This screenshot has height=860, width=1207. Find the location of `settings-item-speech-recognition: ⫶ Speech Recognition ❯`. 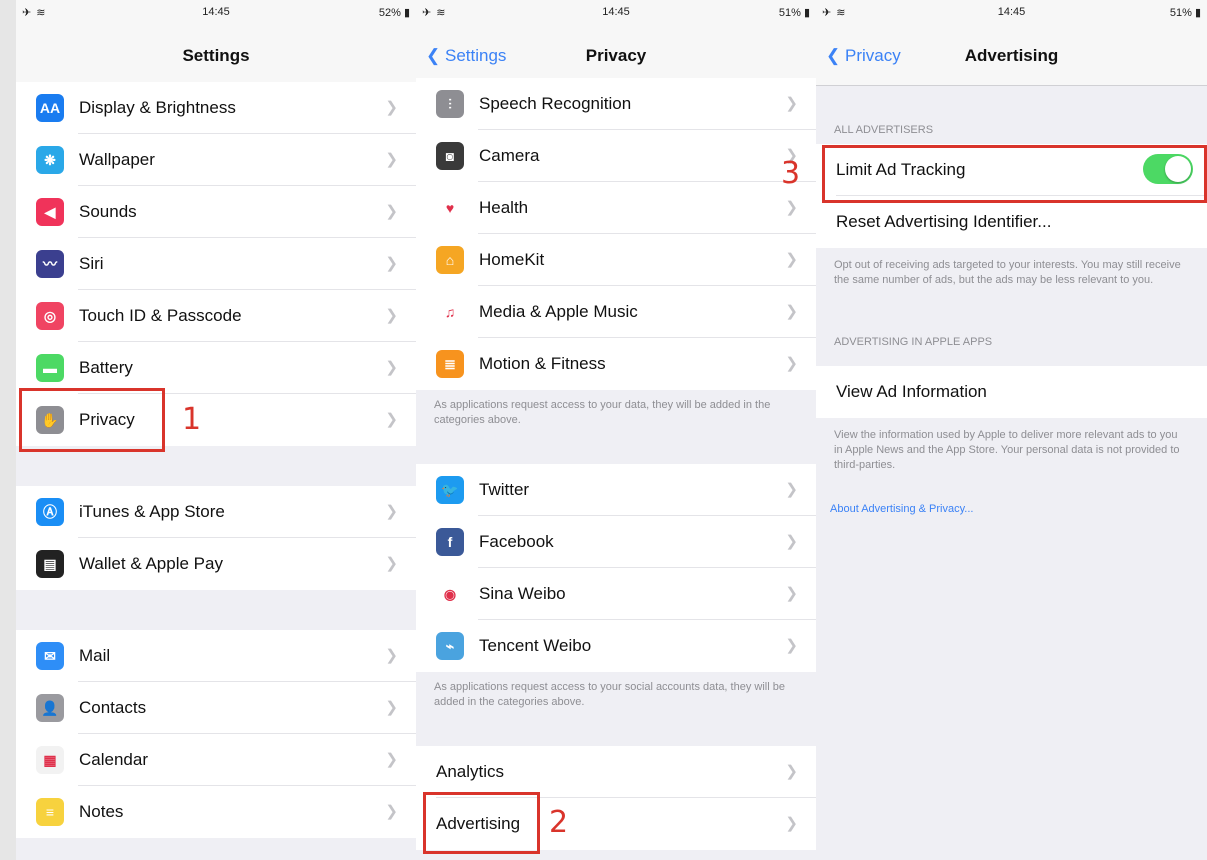

settings-item-speech-recognition: ⫶ Speech Recognition ❯ is located at coordinates (616, 104).